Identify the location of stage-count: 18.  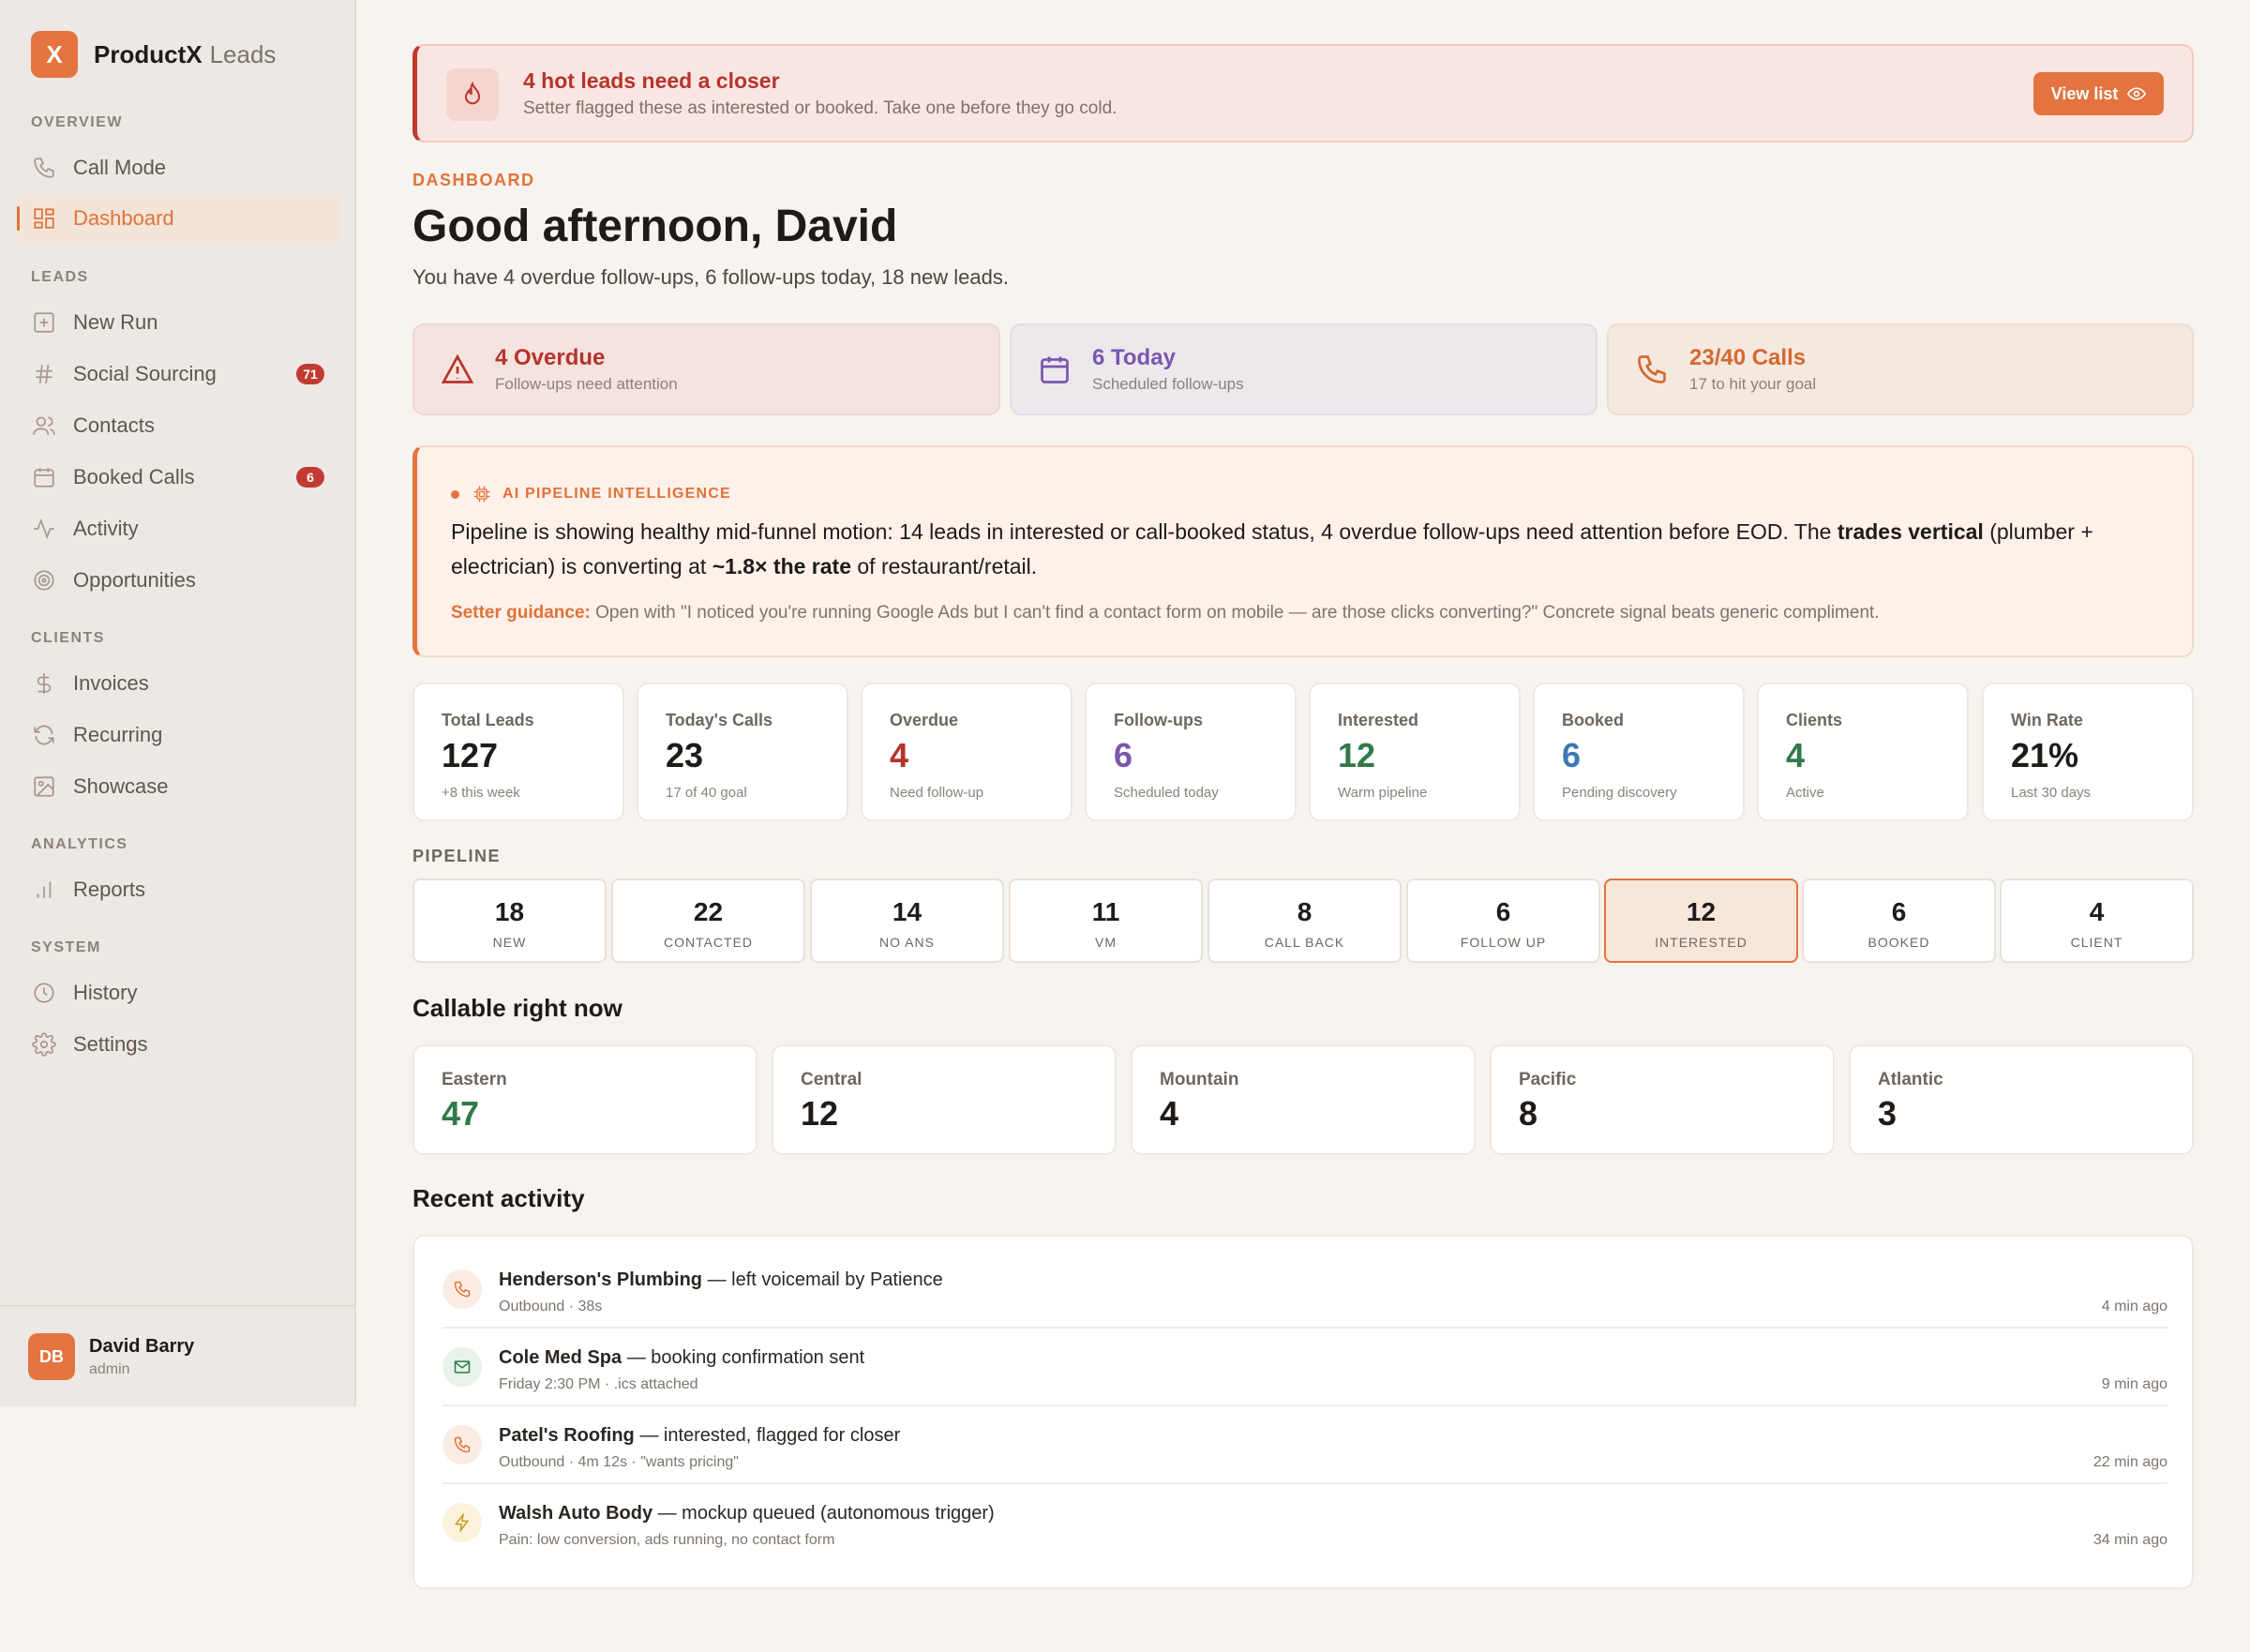
(509, 911).